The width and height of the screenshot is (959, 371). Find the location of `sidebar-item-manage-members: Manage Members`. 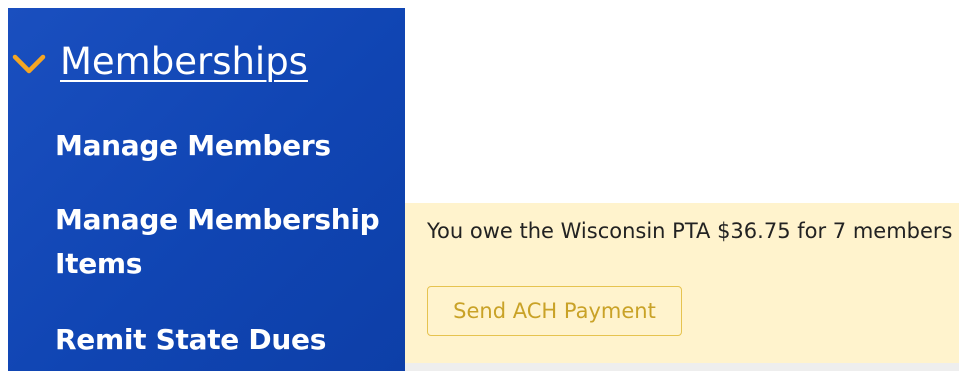

sidebar-item-manage-members: Manage Members is located at coordinates (193, 146).